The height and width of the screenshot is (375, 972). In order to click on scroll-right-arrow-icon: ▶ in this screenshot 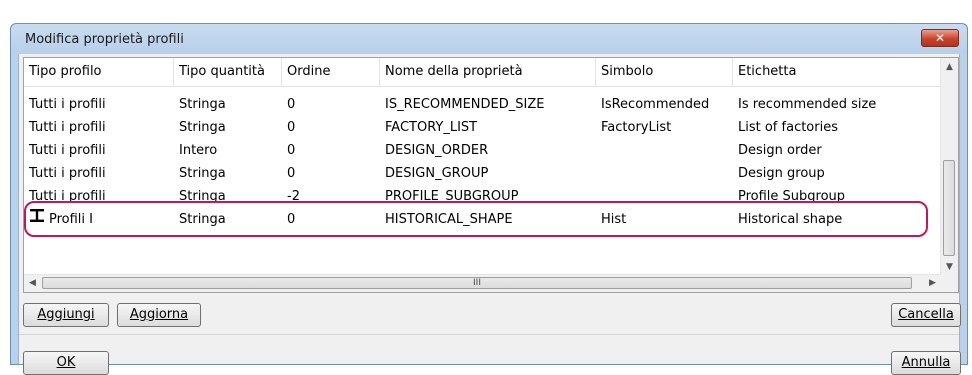, I will do `click(932, 283)`.